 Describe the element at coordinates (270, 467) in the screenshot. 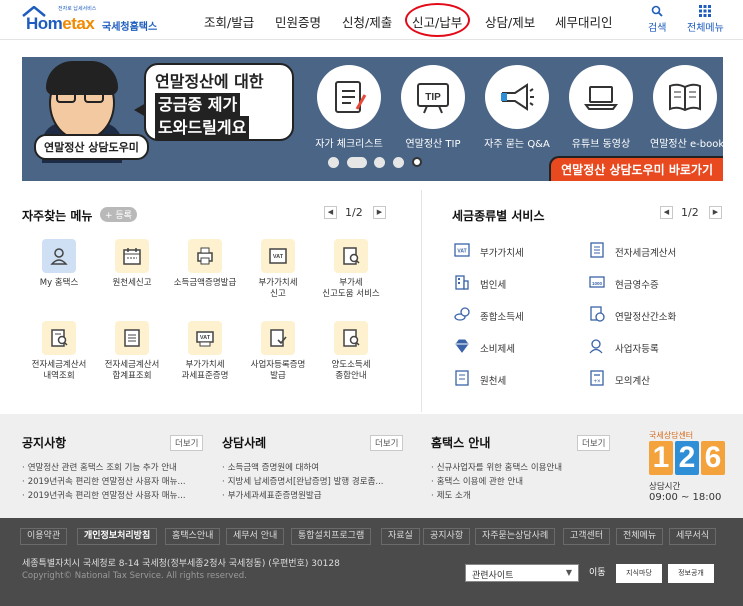

I see `consult-item: 소득금액 증명원에 대하여` at that location.